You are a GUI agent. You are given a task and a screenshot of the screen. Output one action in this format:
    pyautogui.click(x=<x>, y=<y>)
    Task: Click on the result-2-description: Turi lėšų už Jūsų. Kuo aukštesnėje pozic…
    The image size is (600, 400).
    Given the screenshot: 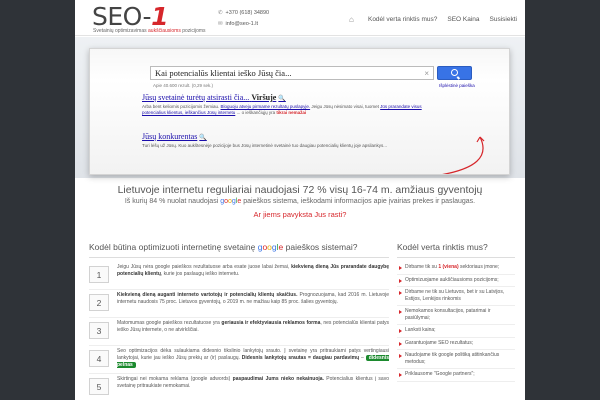 What is the action you would take?
    pyautogui.click(x=264, y=145)
    